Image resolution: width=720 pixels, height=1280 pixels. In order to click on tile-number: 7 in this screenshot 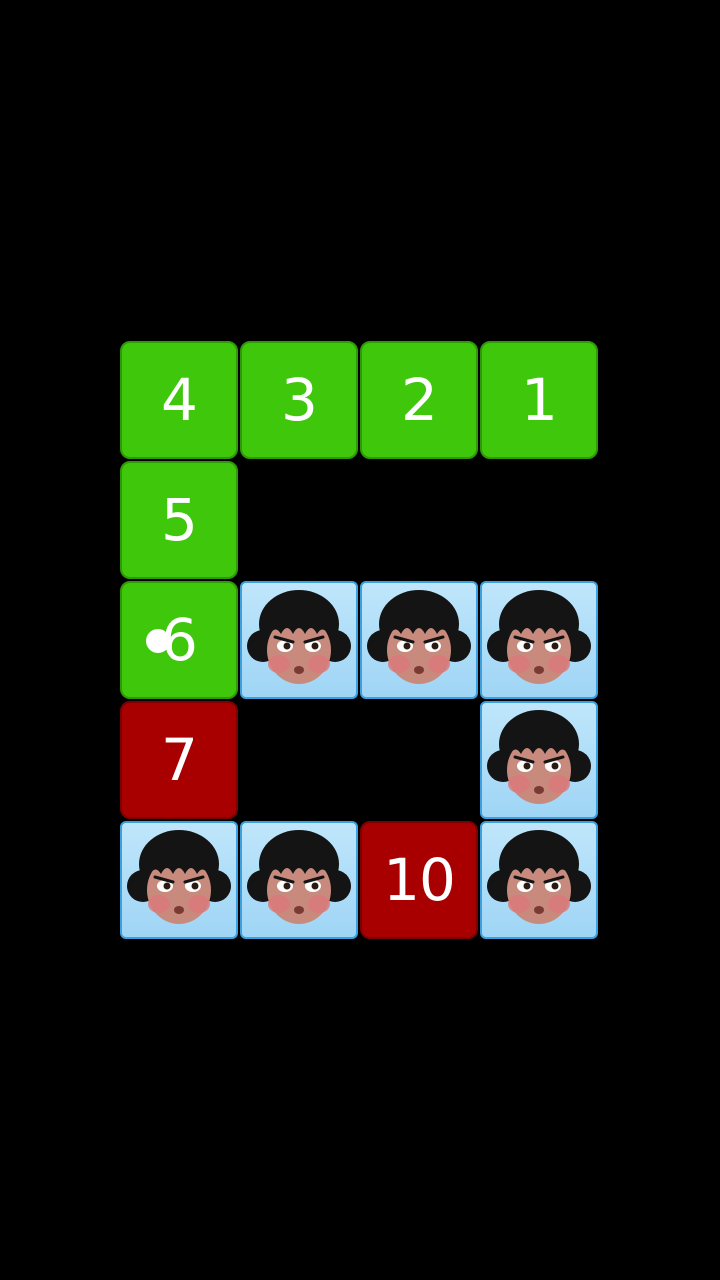, I will do `click(179, 760)`.